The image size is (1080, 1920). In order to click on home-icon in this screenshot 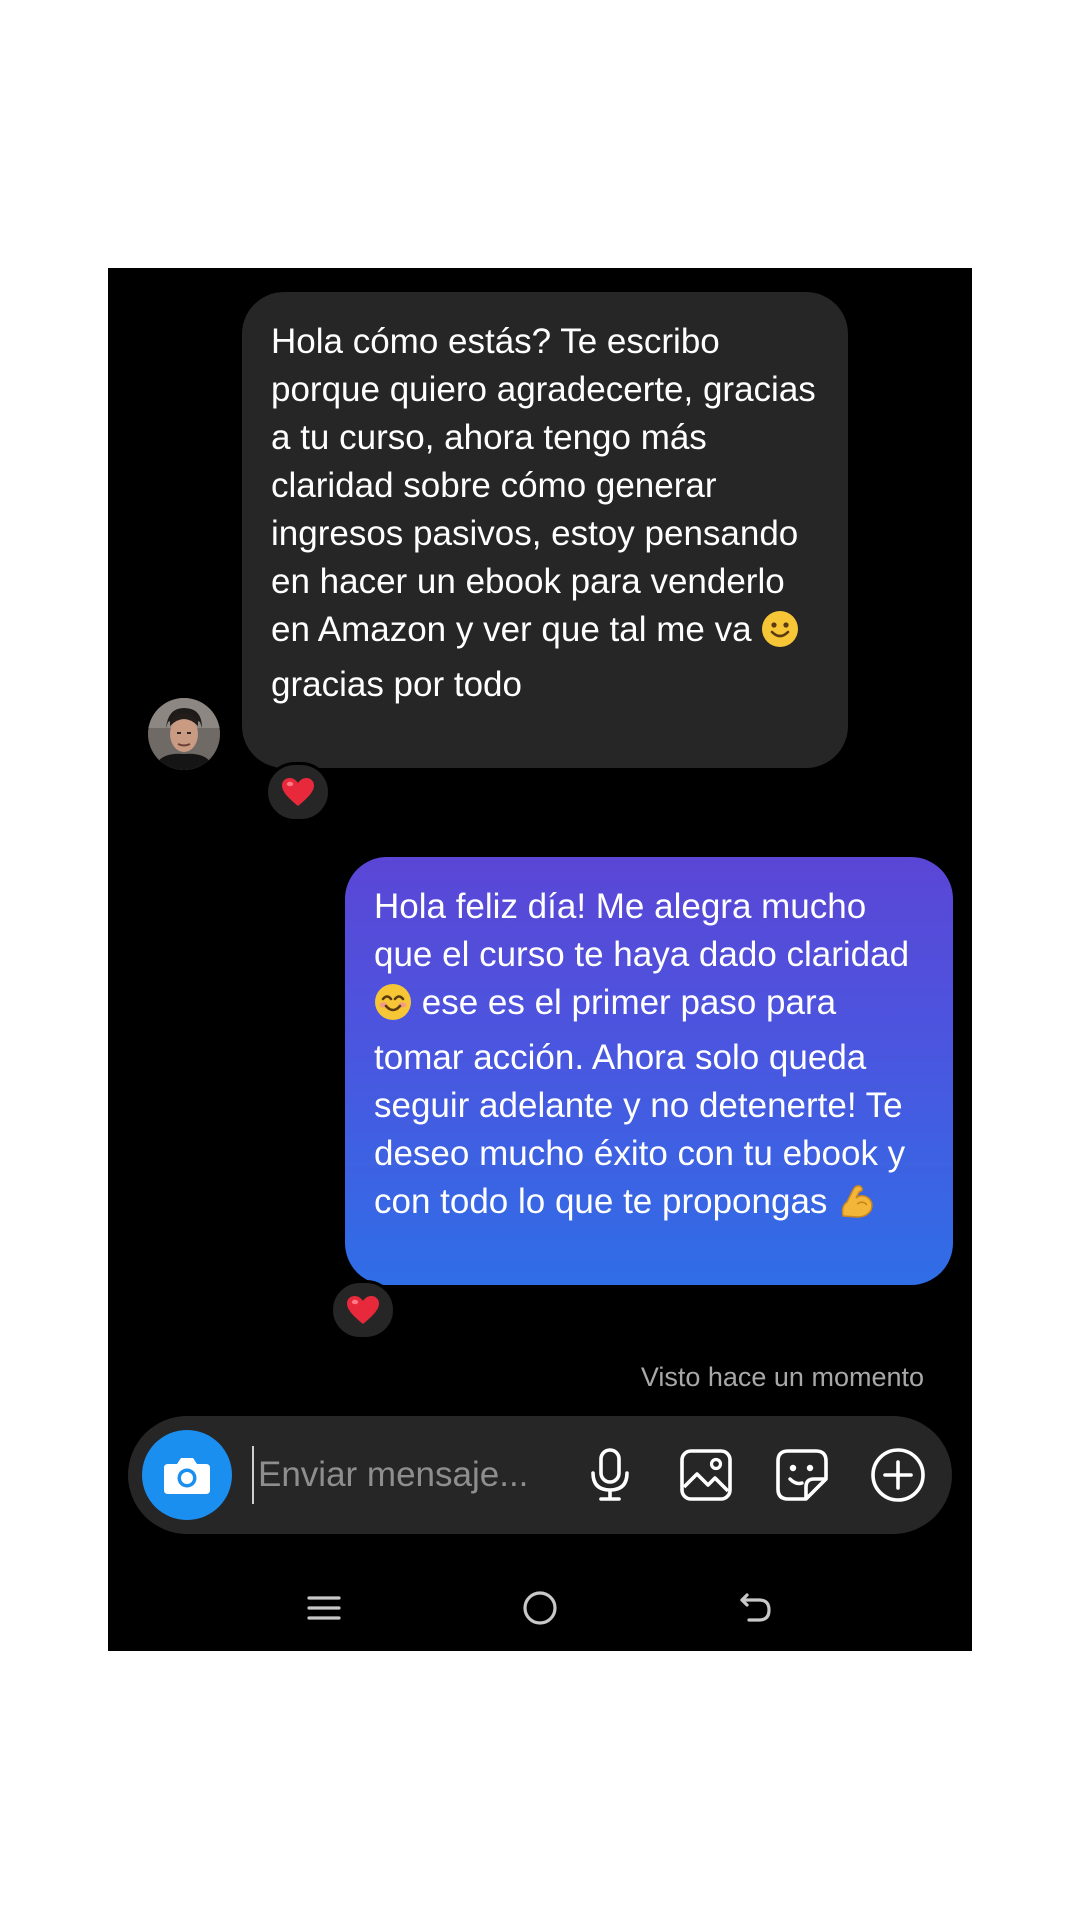, I will do `click(540, 1608)`.